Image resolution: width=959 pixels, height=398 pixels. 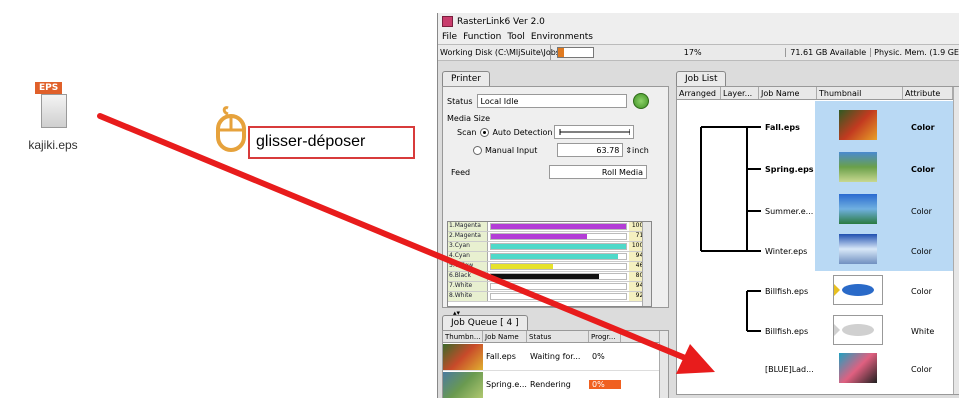 What do you see at coordinates (482, 37) in the screenshot?
I see `menu-function: Function` at bounding box center [482, 37].